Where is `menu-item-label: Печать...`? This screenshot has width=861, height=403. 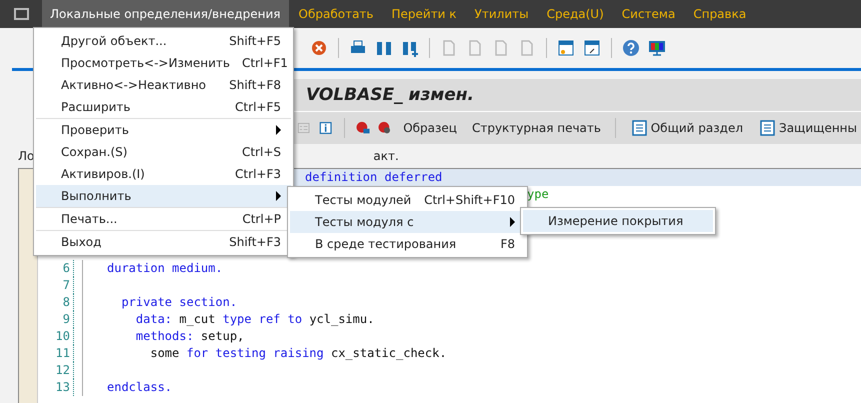 menu-item-label: Печать... is located at coordinates (89, 219).